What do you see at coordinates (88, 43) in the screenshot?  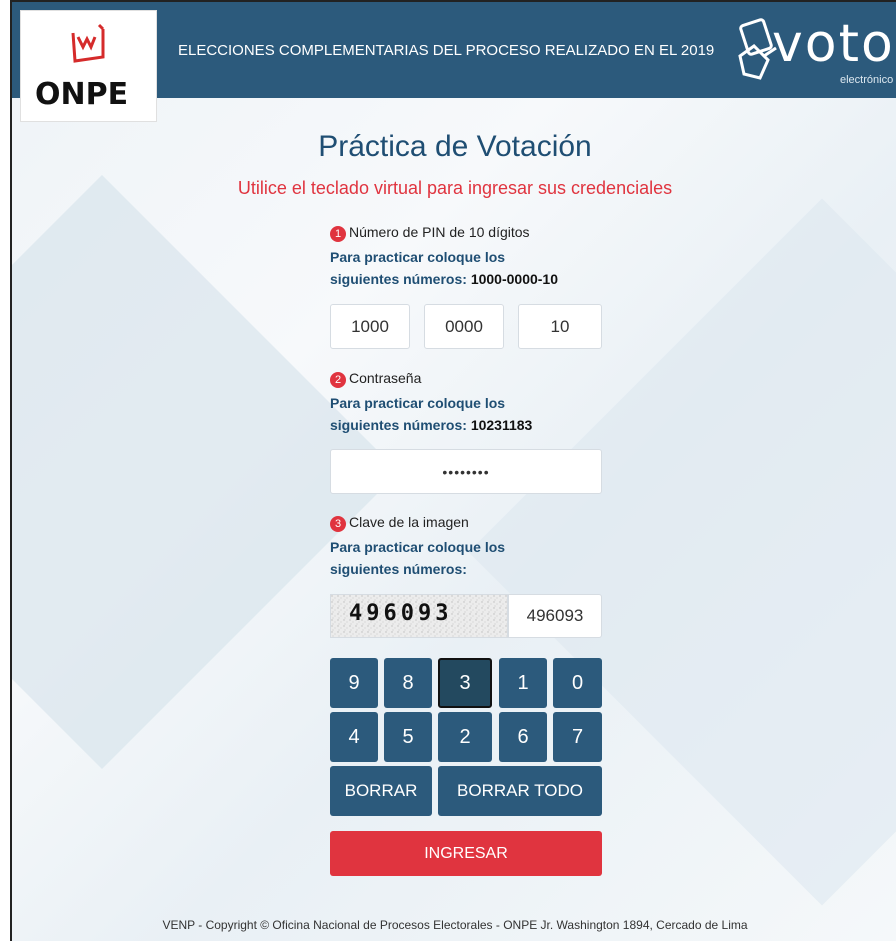 I see `onpe-emblem-icon` at bounding box center [88, 43].